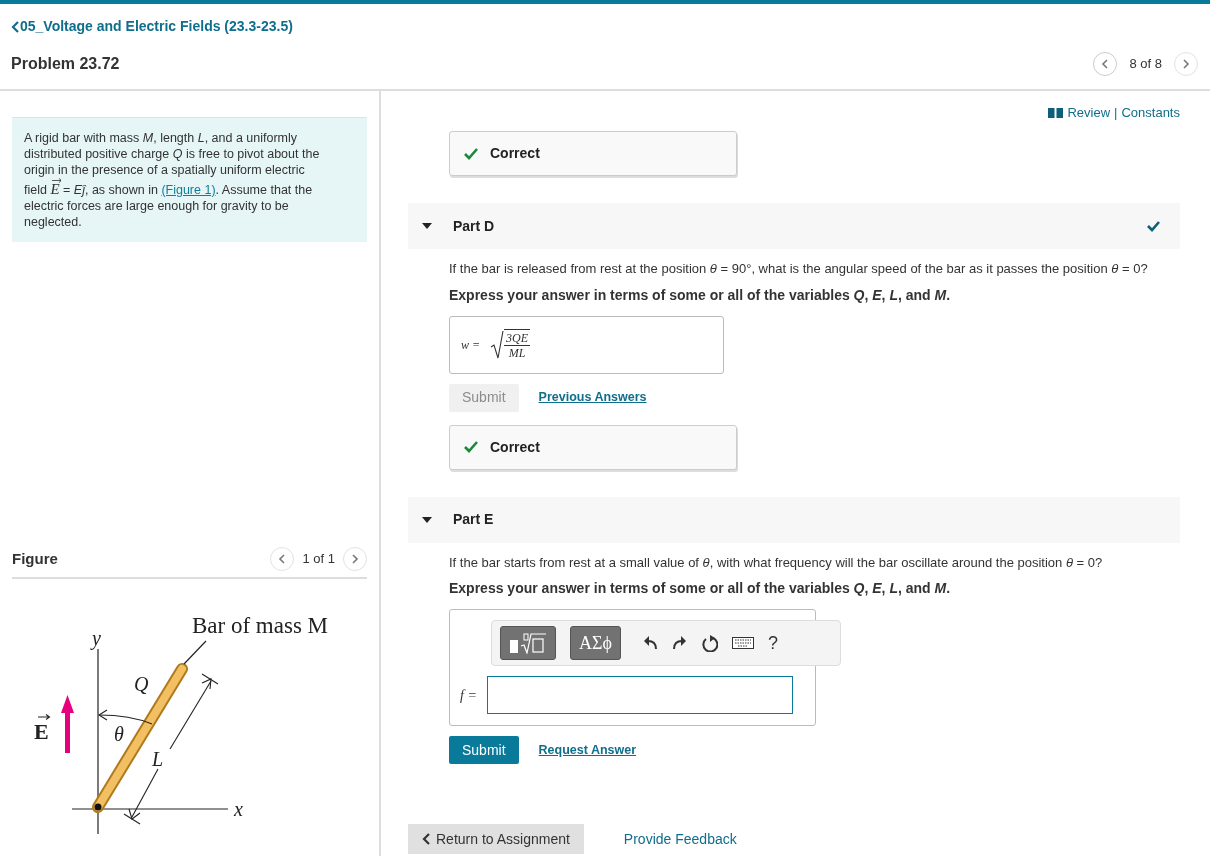 This screenshot has width=1210, height=856. What do you see at coordinates (772, 643) in the screenshot?
I see `help-button: ?` at bounding box center [772, 643].